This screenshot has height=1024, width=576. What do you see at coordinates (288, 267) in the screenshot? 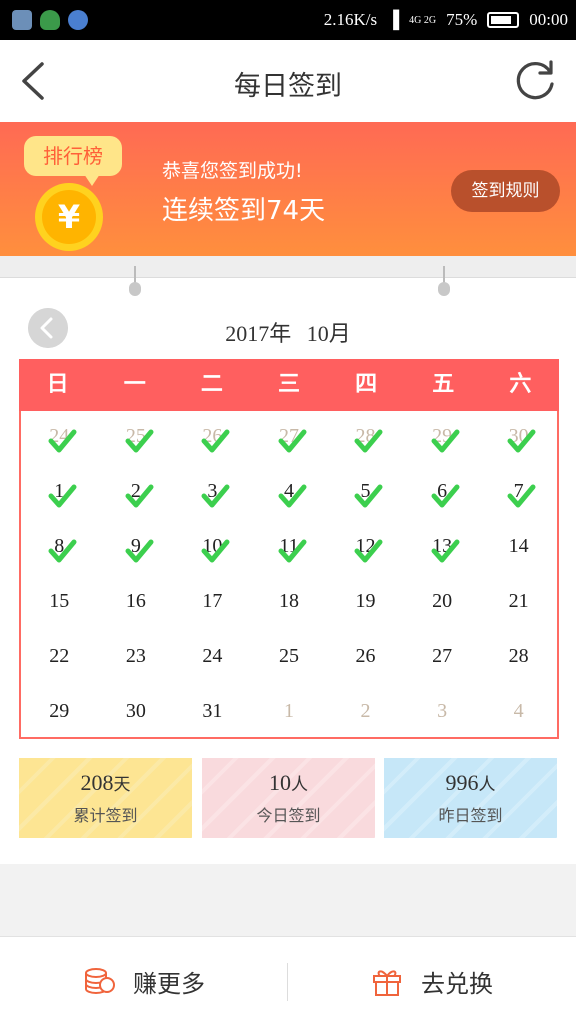
I see `divider` at bounding box center [288, 267].